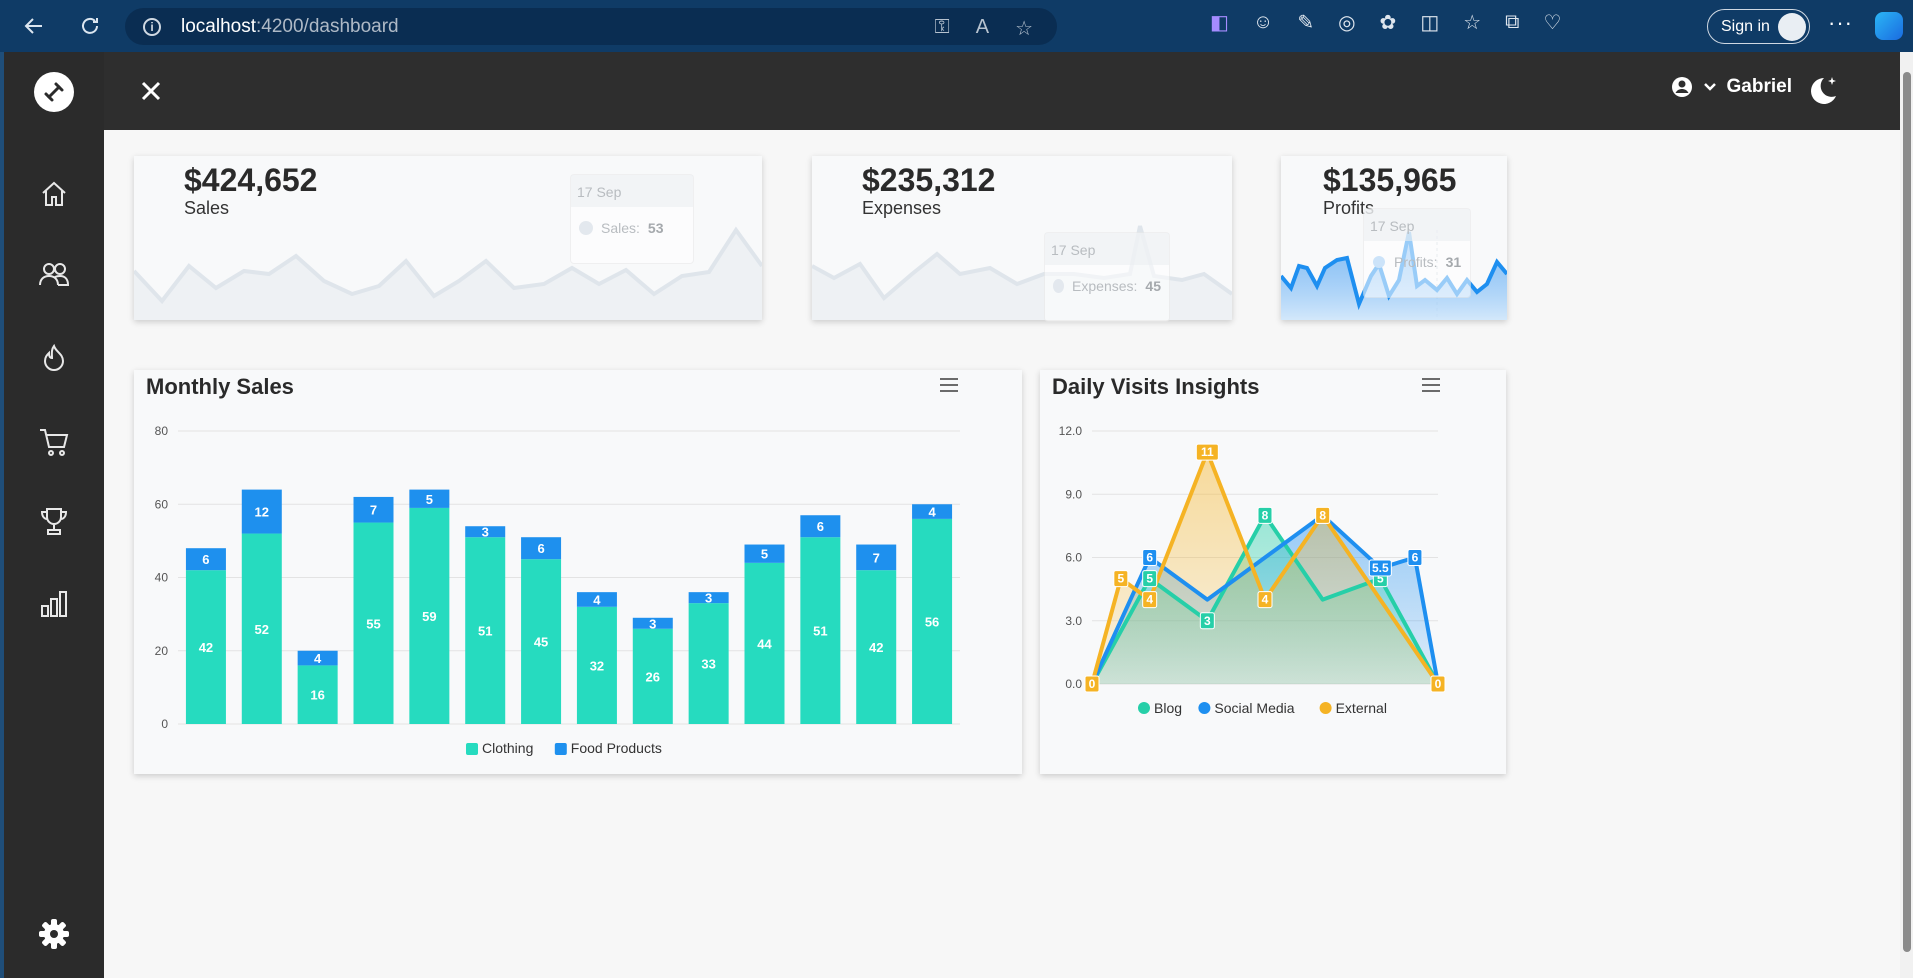 The width and height of the screenshot is (1913, 978). Describe the element at coordinates (373, 510) in the screenshot. I see `data-label: 7` at that location.